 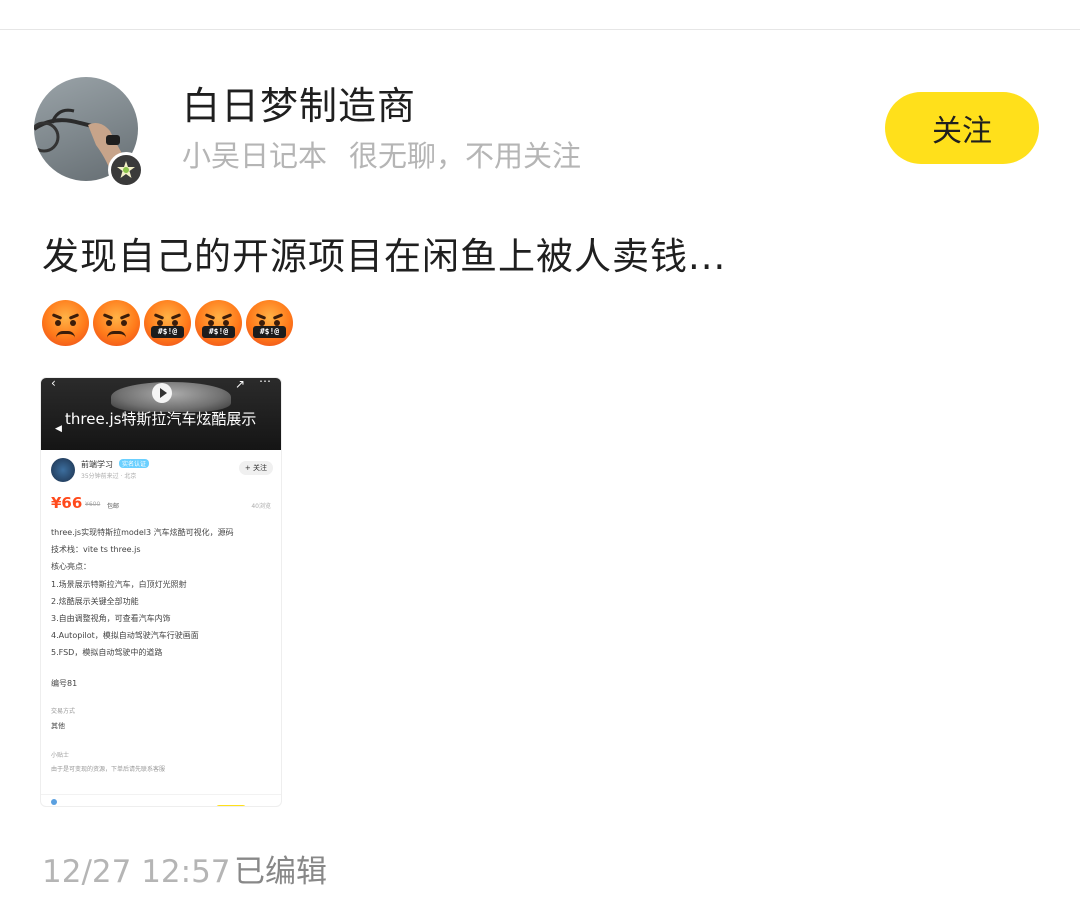 I want to click on seller-name: 前端学习, so click(x=97, y=464).